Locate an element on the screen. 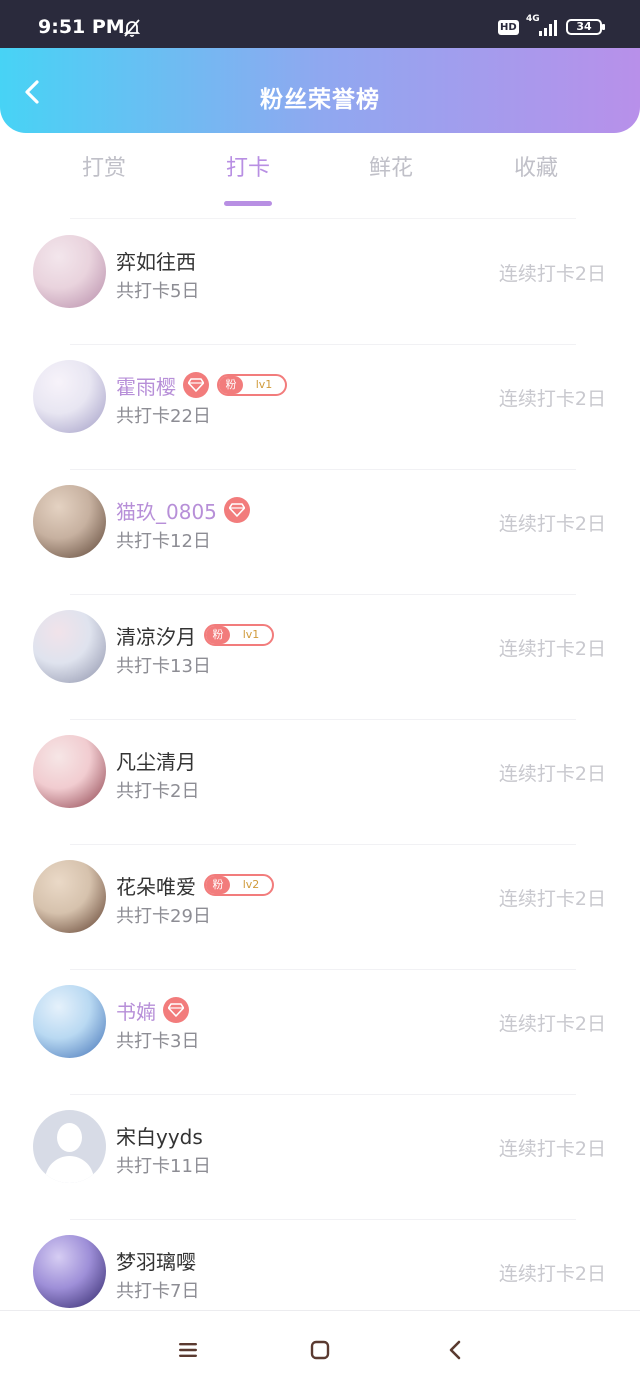 The height and width of the screenshot is (1388, 640). tab-label: 打卡 is located at coordinates (247, 168).